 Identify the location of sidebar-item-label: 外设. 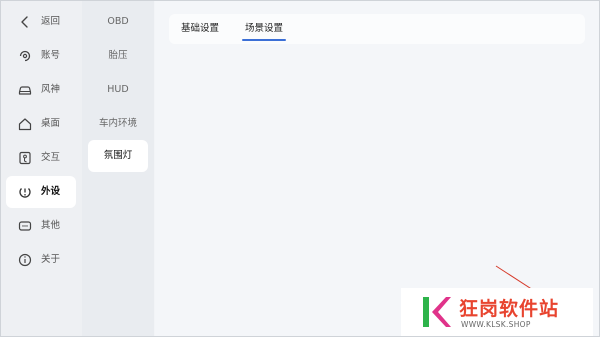
(51, 191).